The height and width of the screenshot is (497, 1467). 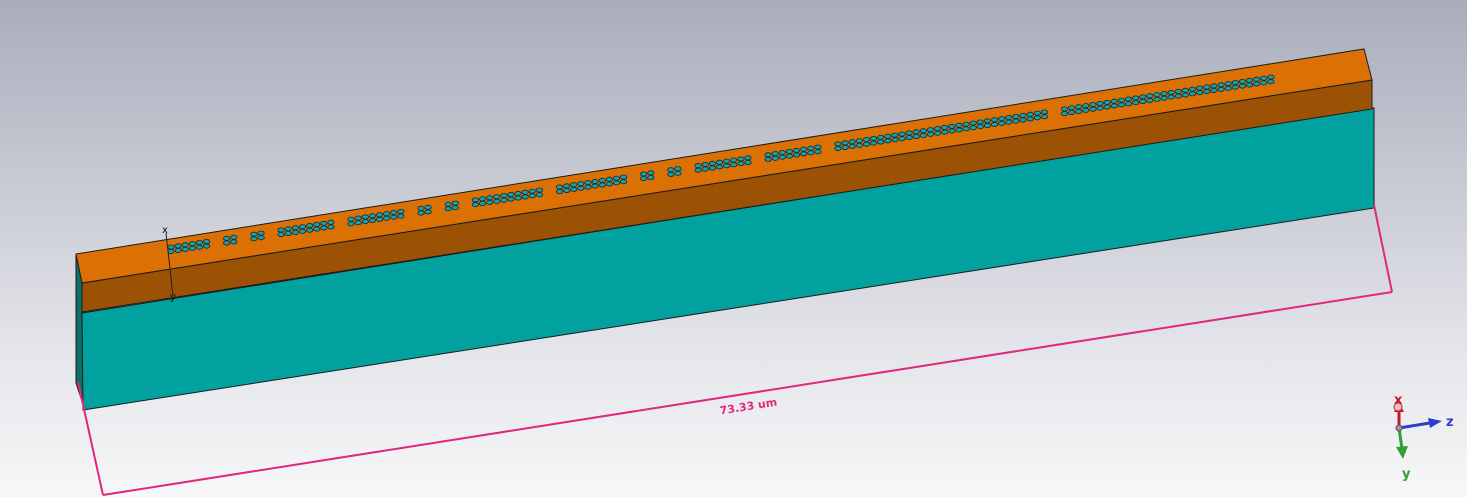 I want to click on dimension-label: 73.33 um, so click(x=748, y=407).